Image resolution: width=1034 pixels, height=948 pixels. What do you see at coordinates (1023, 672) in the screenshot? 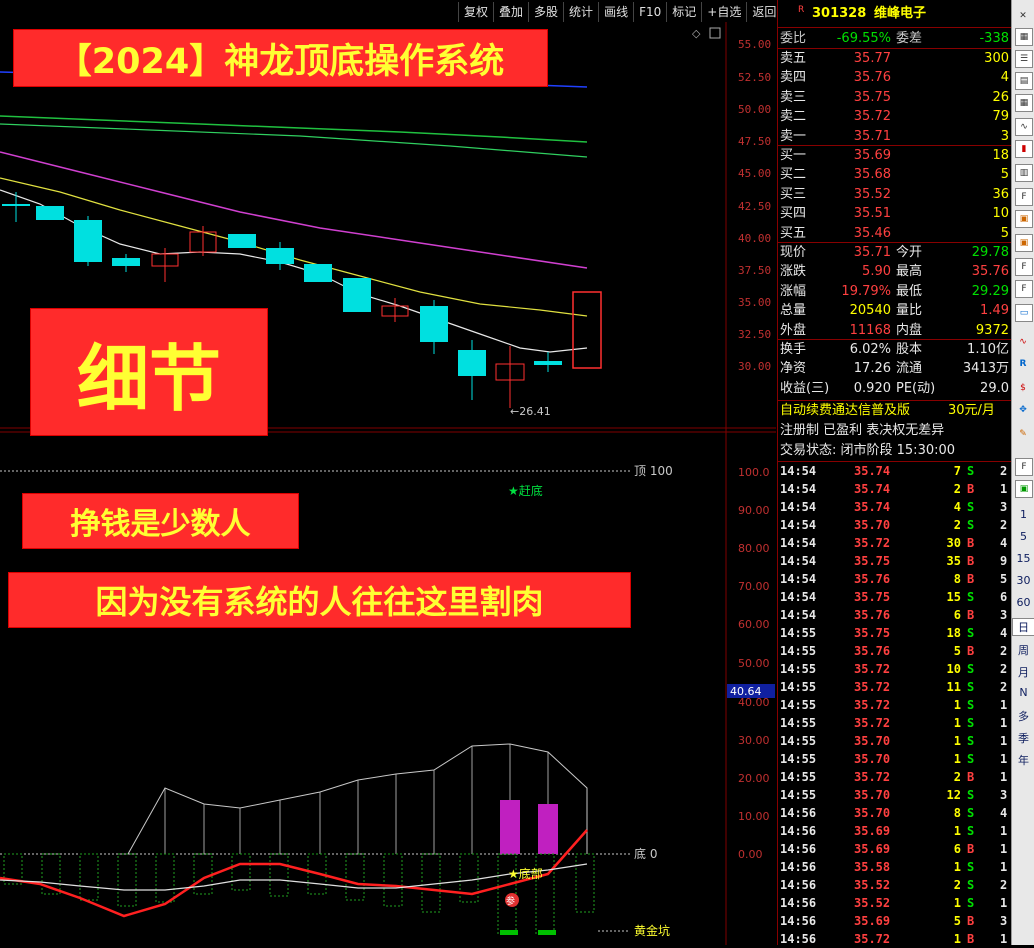
I see `period-month: 月` at bounding box center [1023, 672].